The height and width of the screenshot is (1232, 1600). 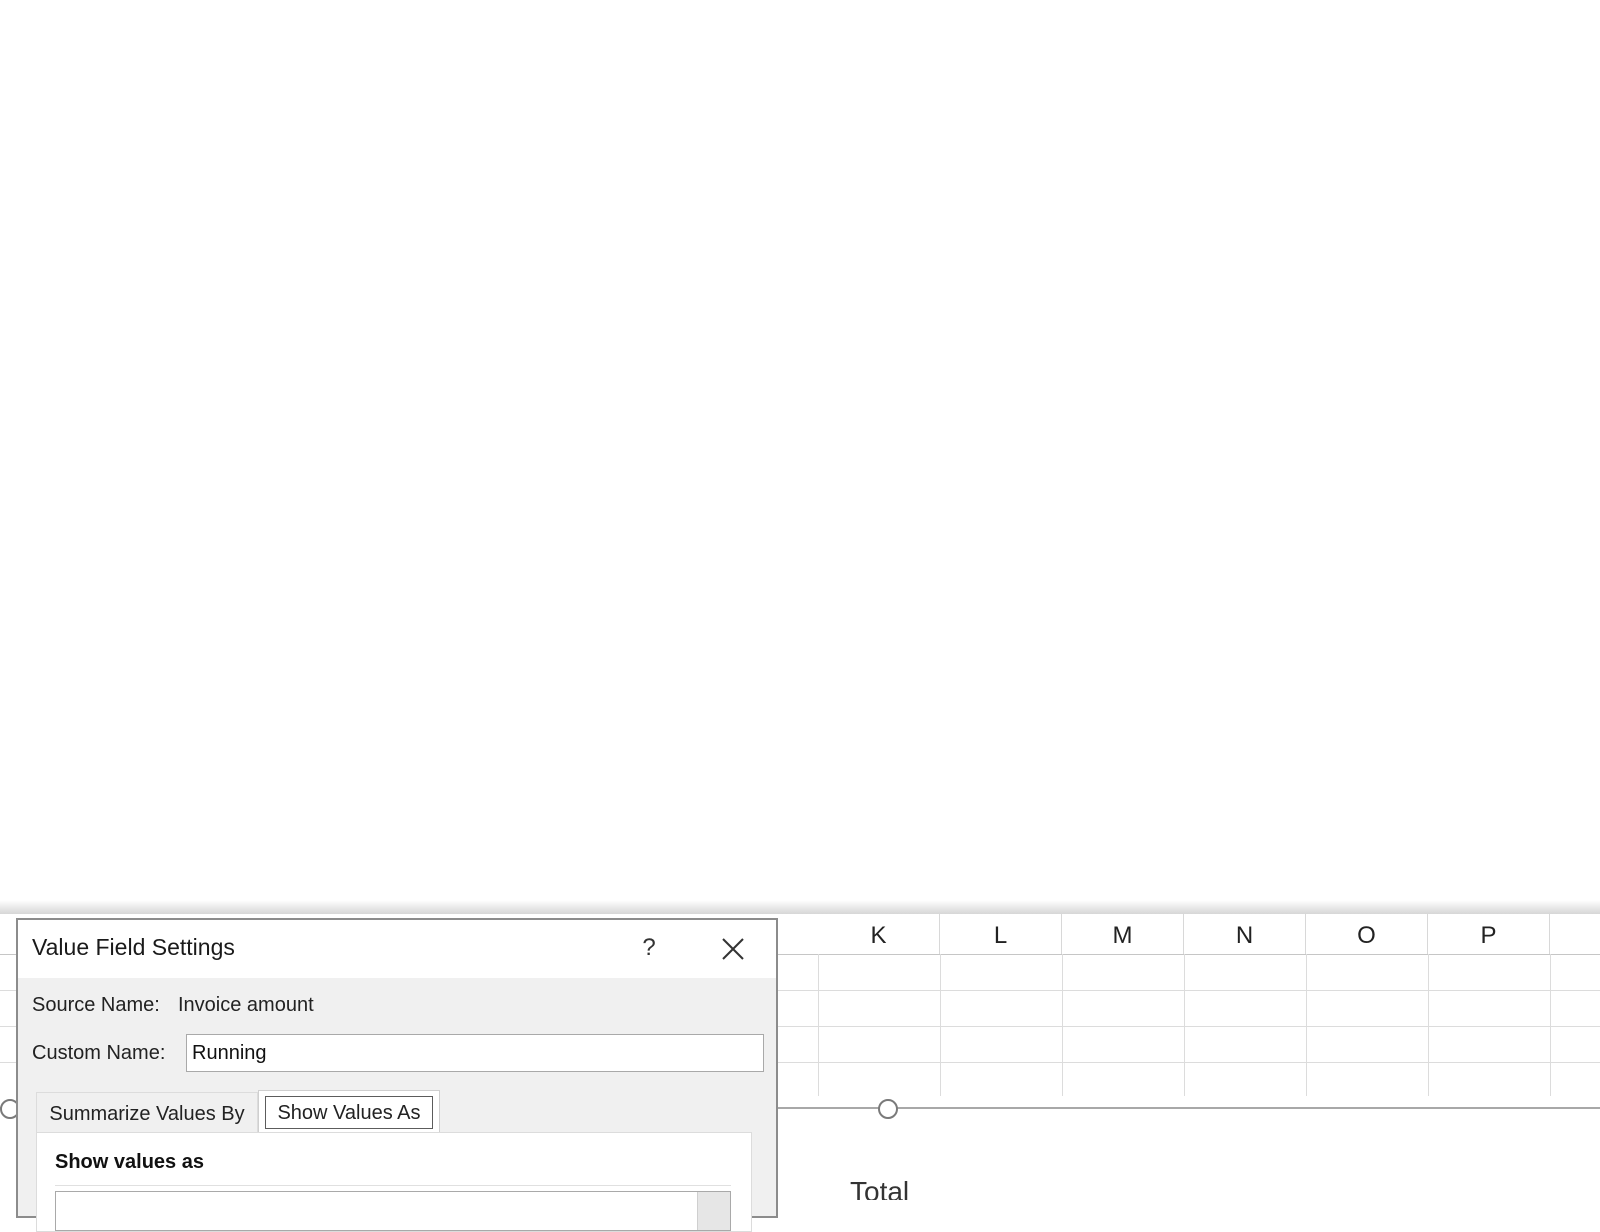 What do you see at coordinates (1123, 934) in the screenshot?
I see `column-header-m: M` at bounding box center [1123, 934].